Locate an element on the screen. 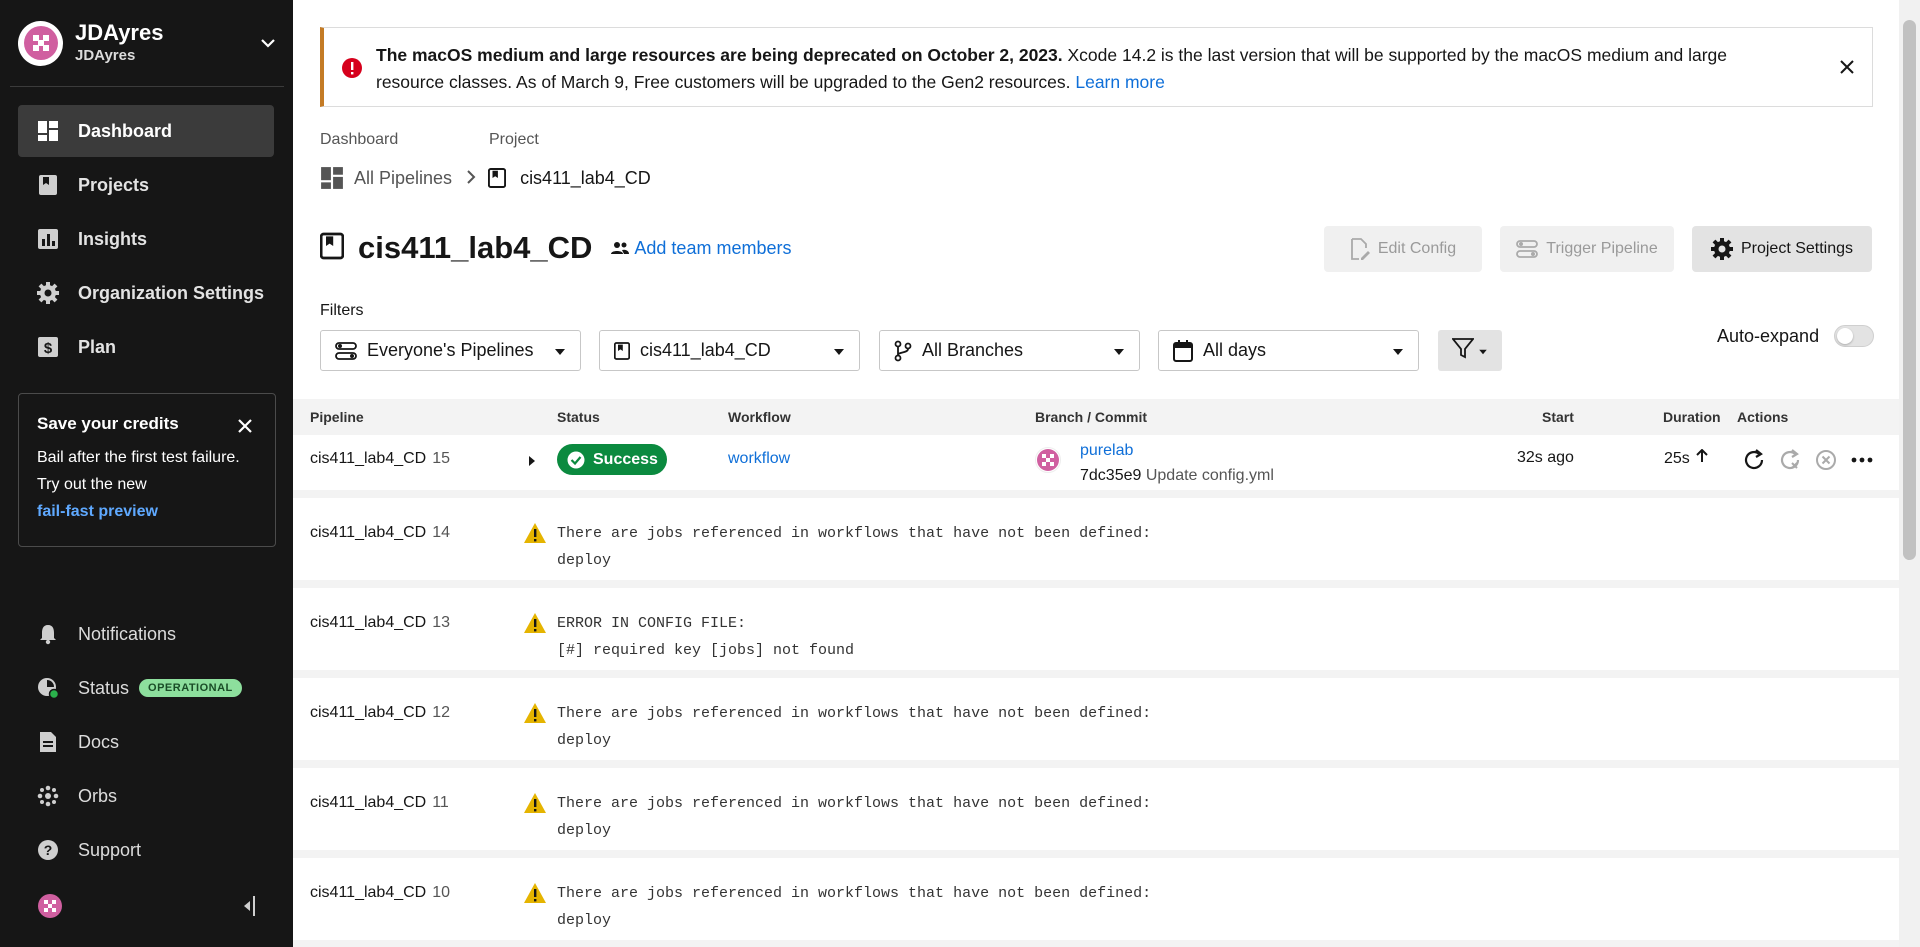 This screenshot has width=1920, height=947. filter-icon is located at coordinates (1463, 350).